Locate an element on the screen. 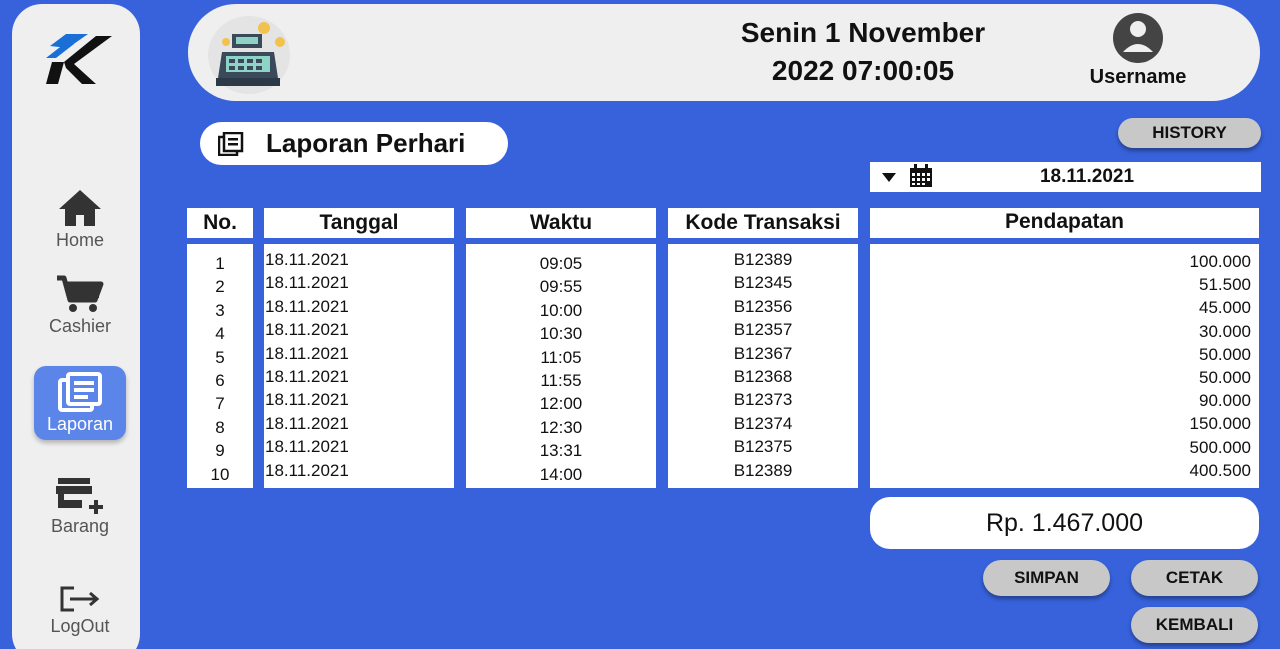 This screenshot has width=1280, height=649. cell-no: 8 is located at coordinates (220, 427).